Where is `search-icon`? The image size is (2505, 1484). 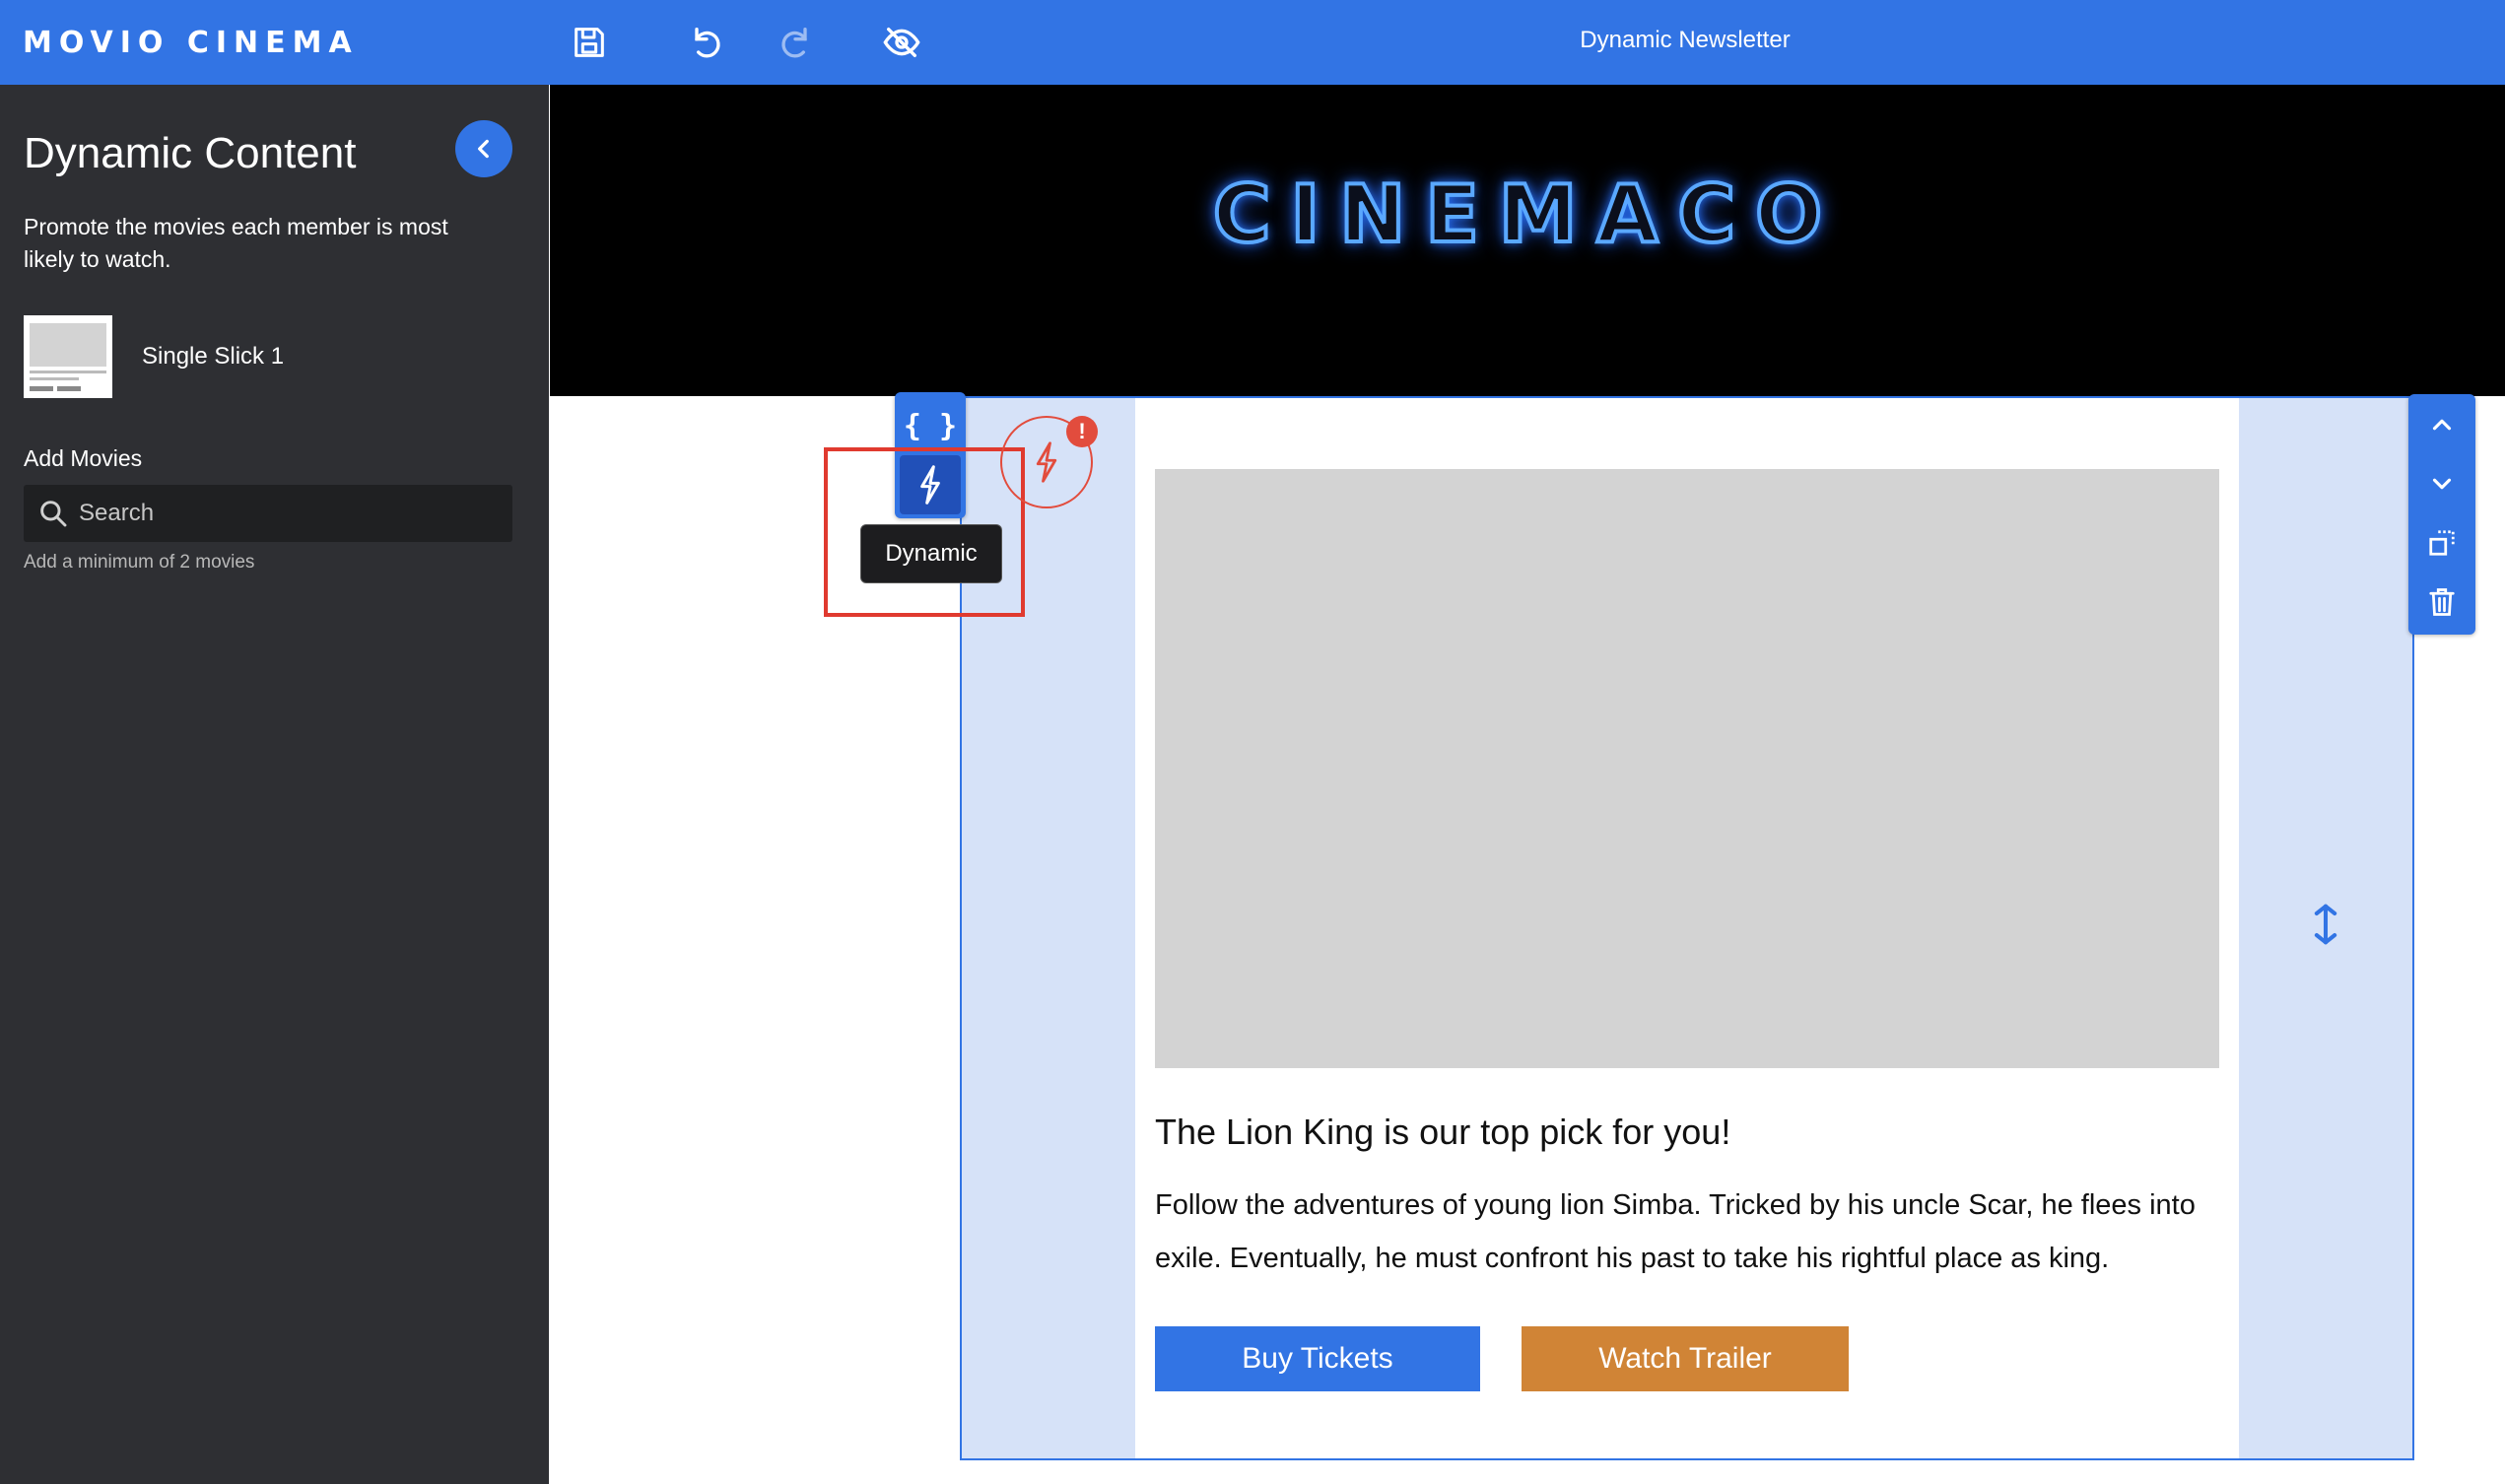
search-icon is located at coordinates (53, 514).